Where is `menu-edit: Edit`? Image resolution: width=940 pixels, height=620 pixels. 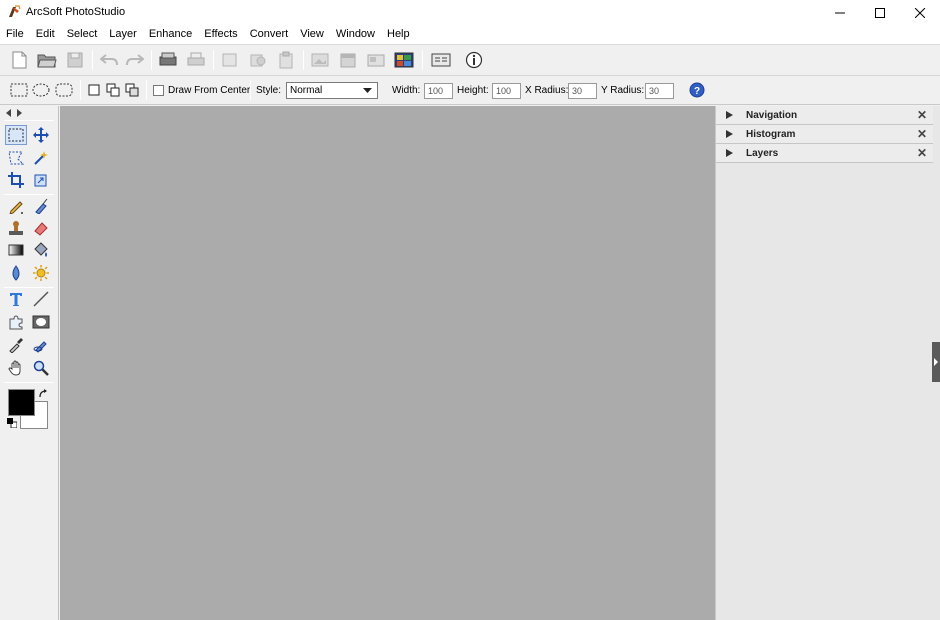 menu-edit: Edit is located at coordinates (45, 34).